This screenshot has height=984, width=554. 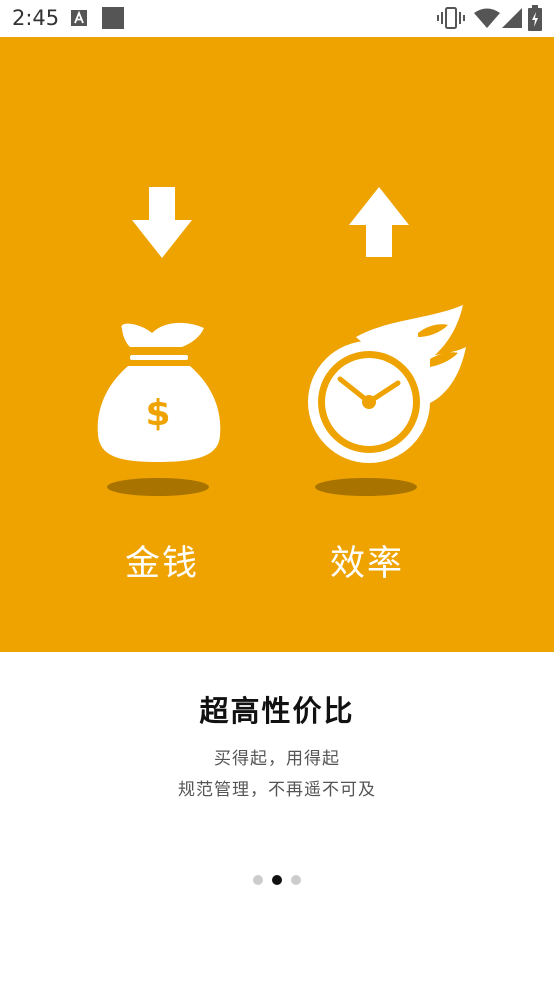 What do you see at coordinates (277, 790) in the screenshot?
I see `description-line-2: 规范管理，不再遥不可及` at bounding box center [277, 790].